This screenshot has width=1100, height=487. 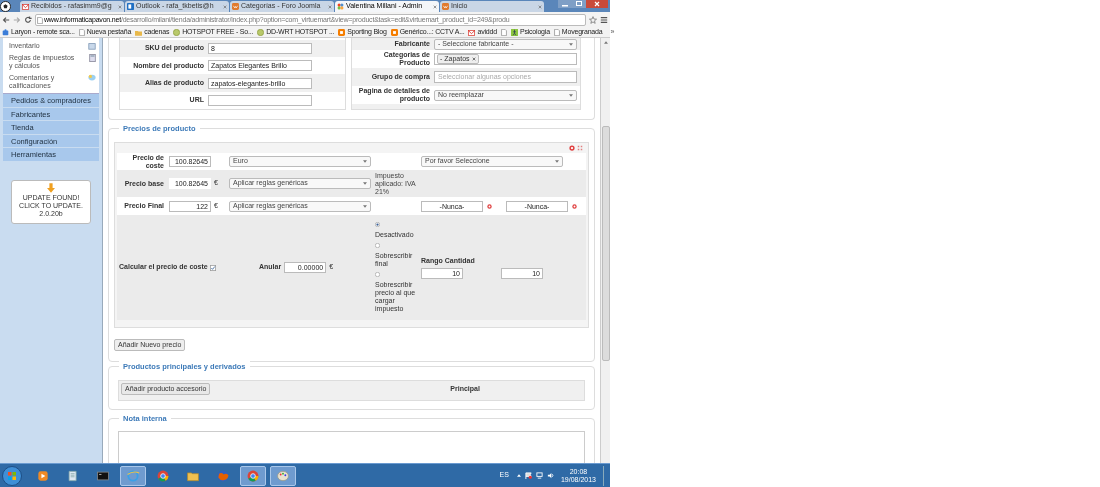 What do you see at coordinates (580, 148) in the screenshot?
I see `drag-handle-icon` at bounding box center [580, 148].